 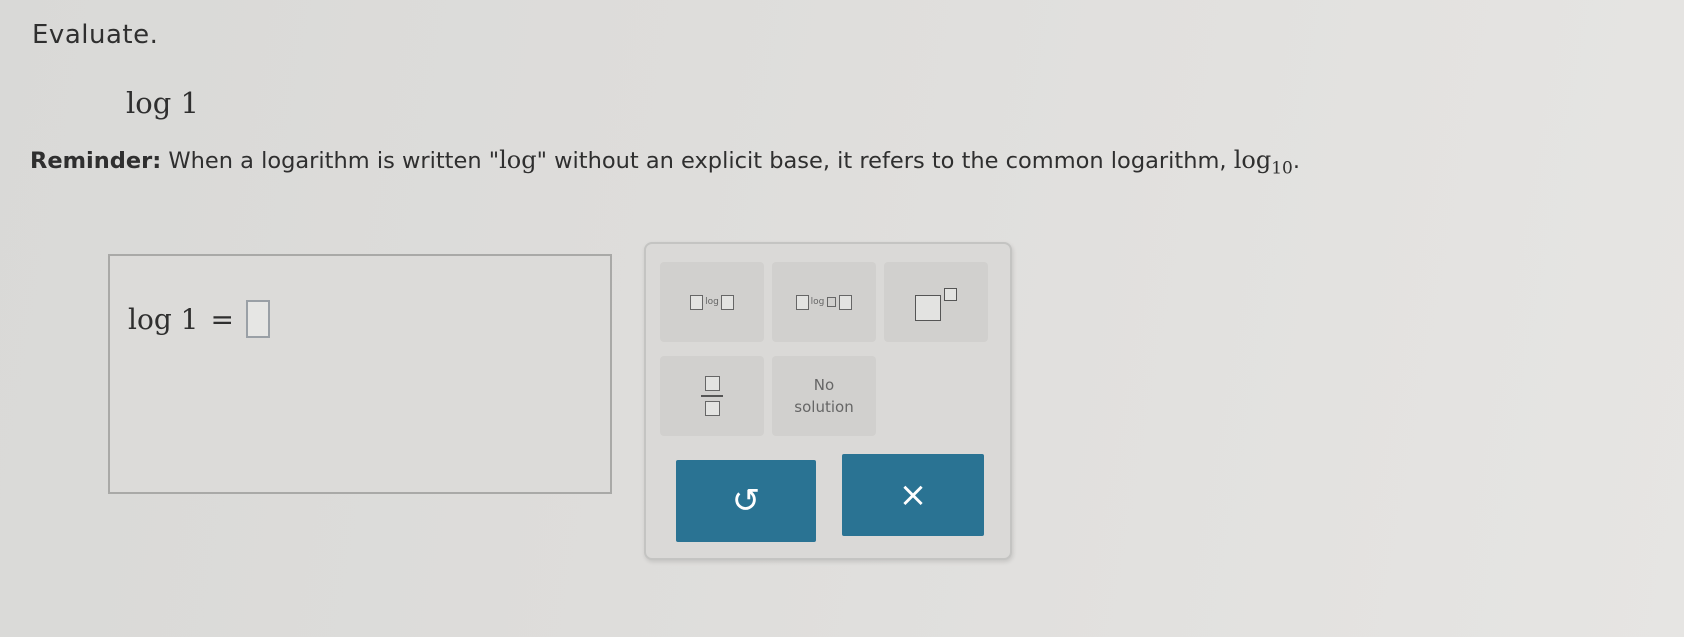 I want to click on fraction-icon, so click(x=712, y=396).